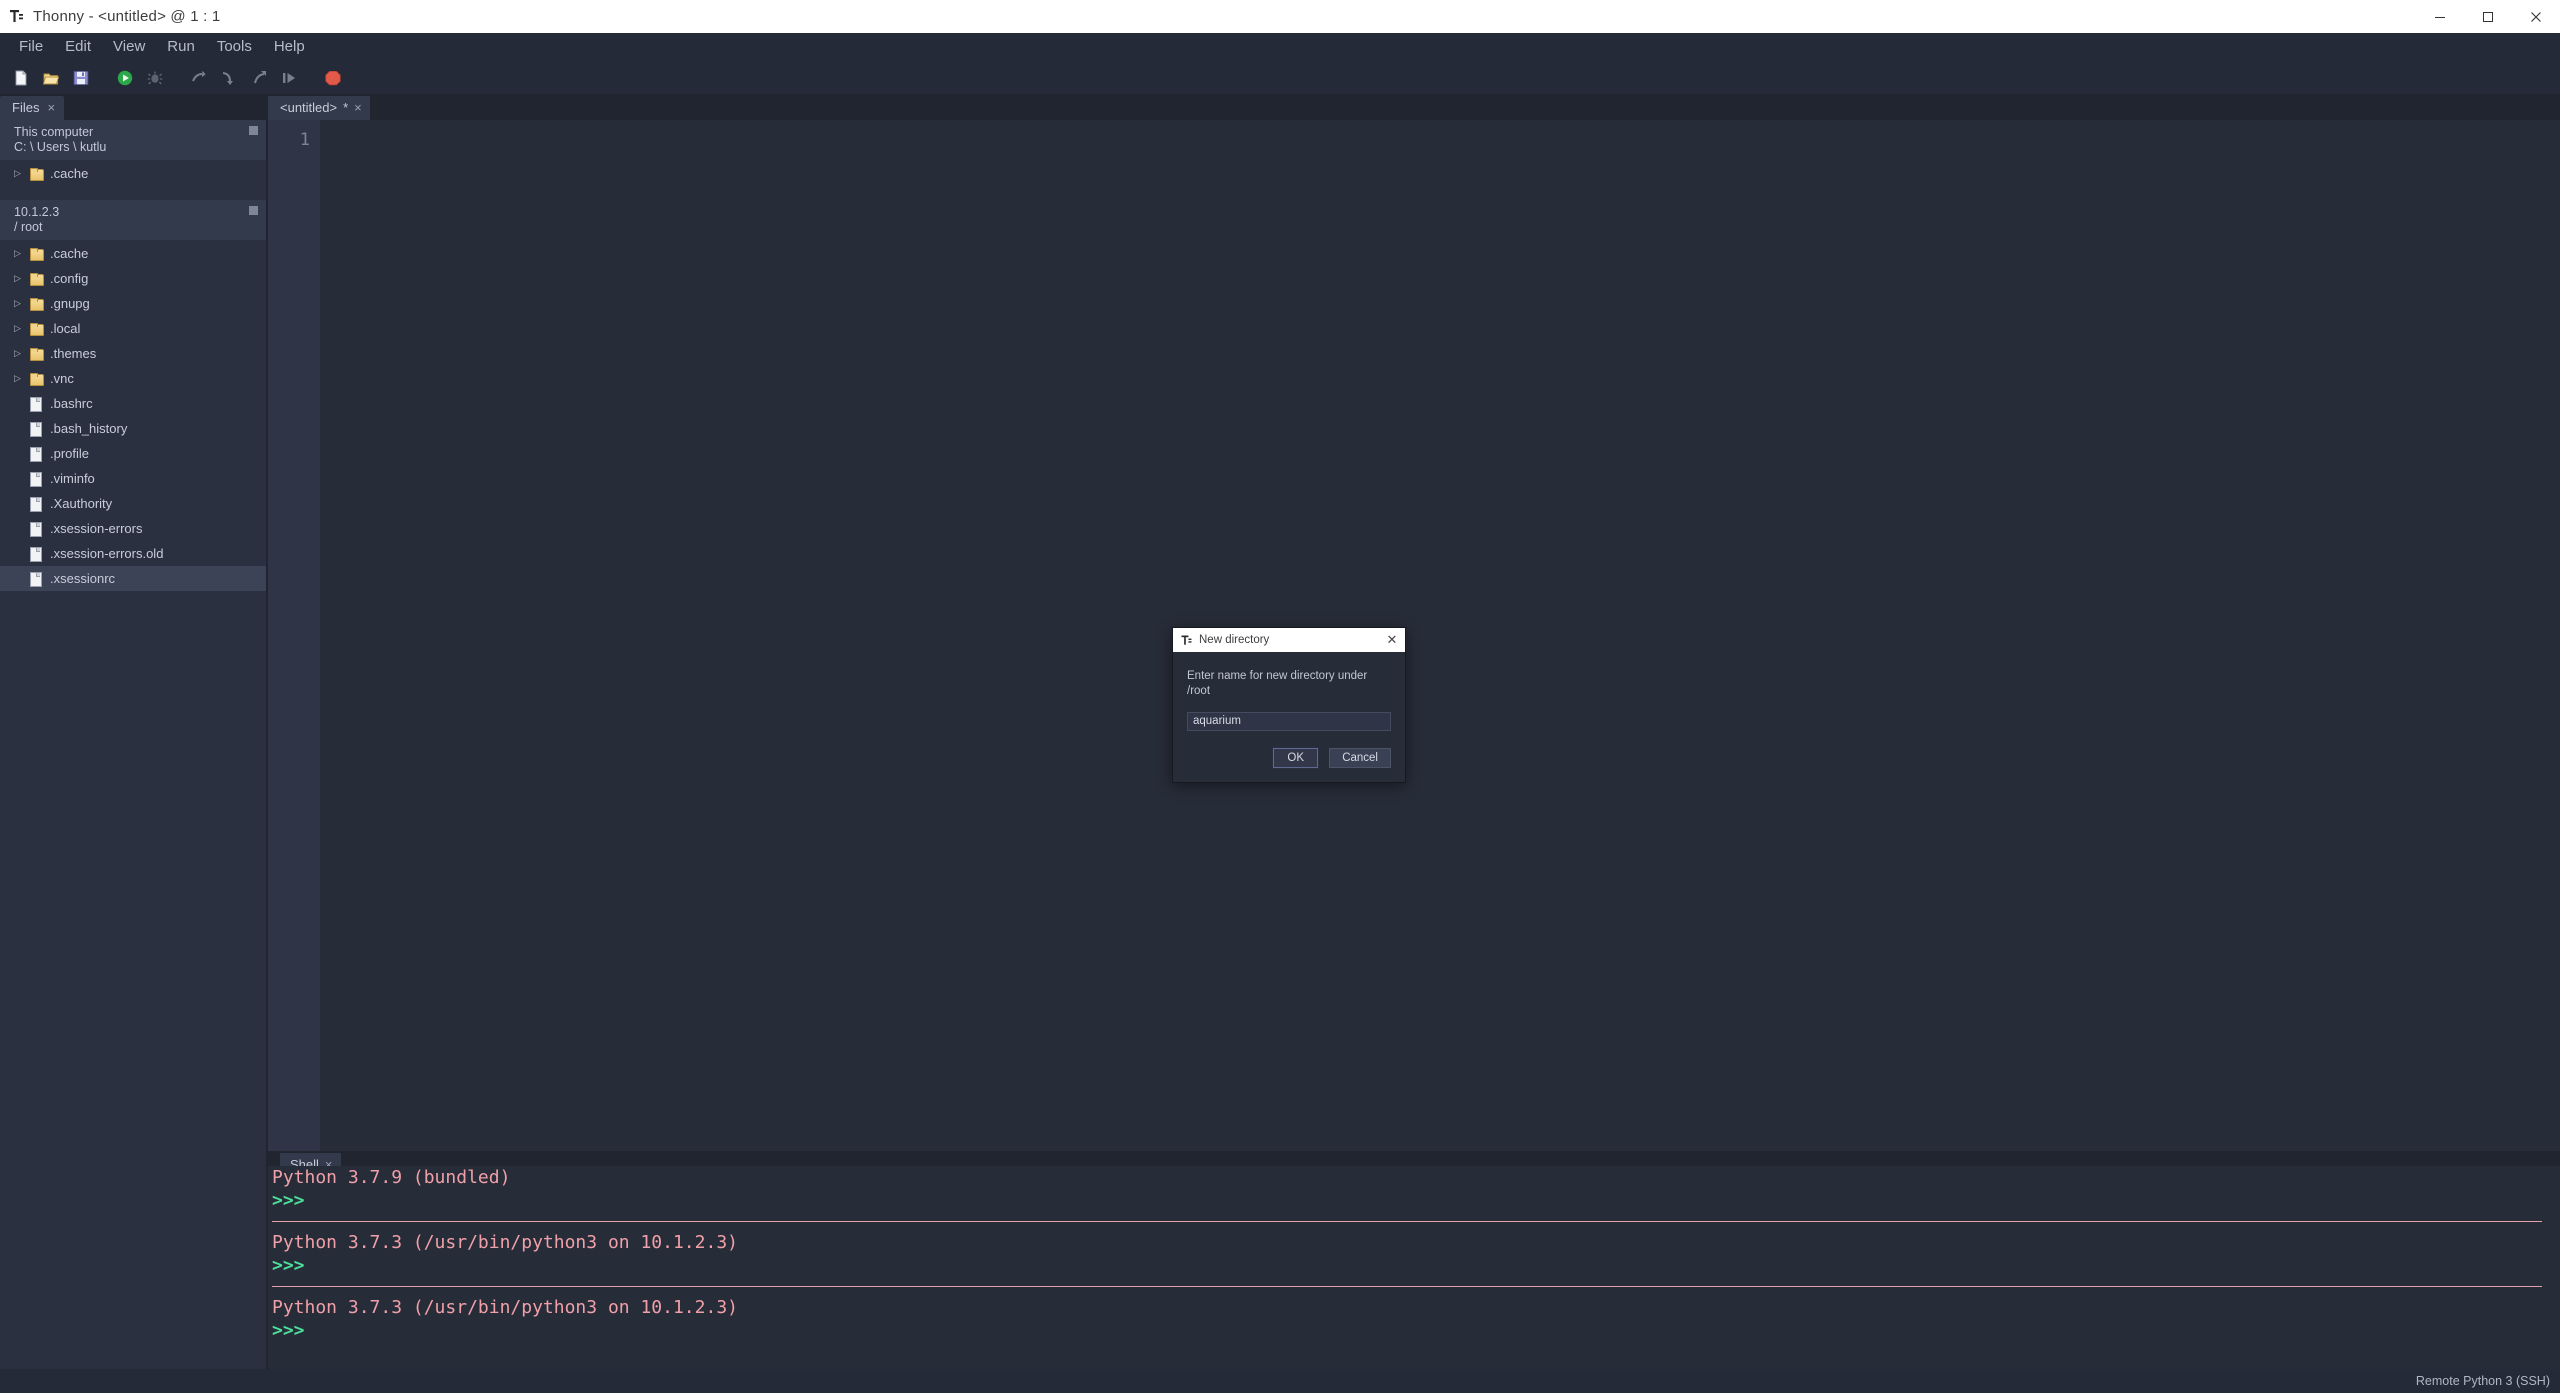  I want to click on menu-help: Help, so click(289, 46).